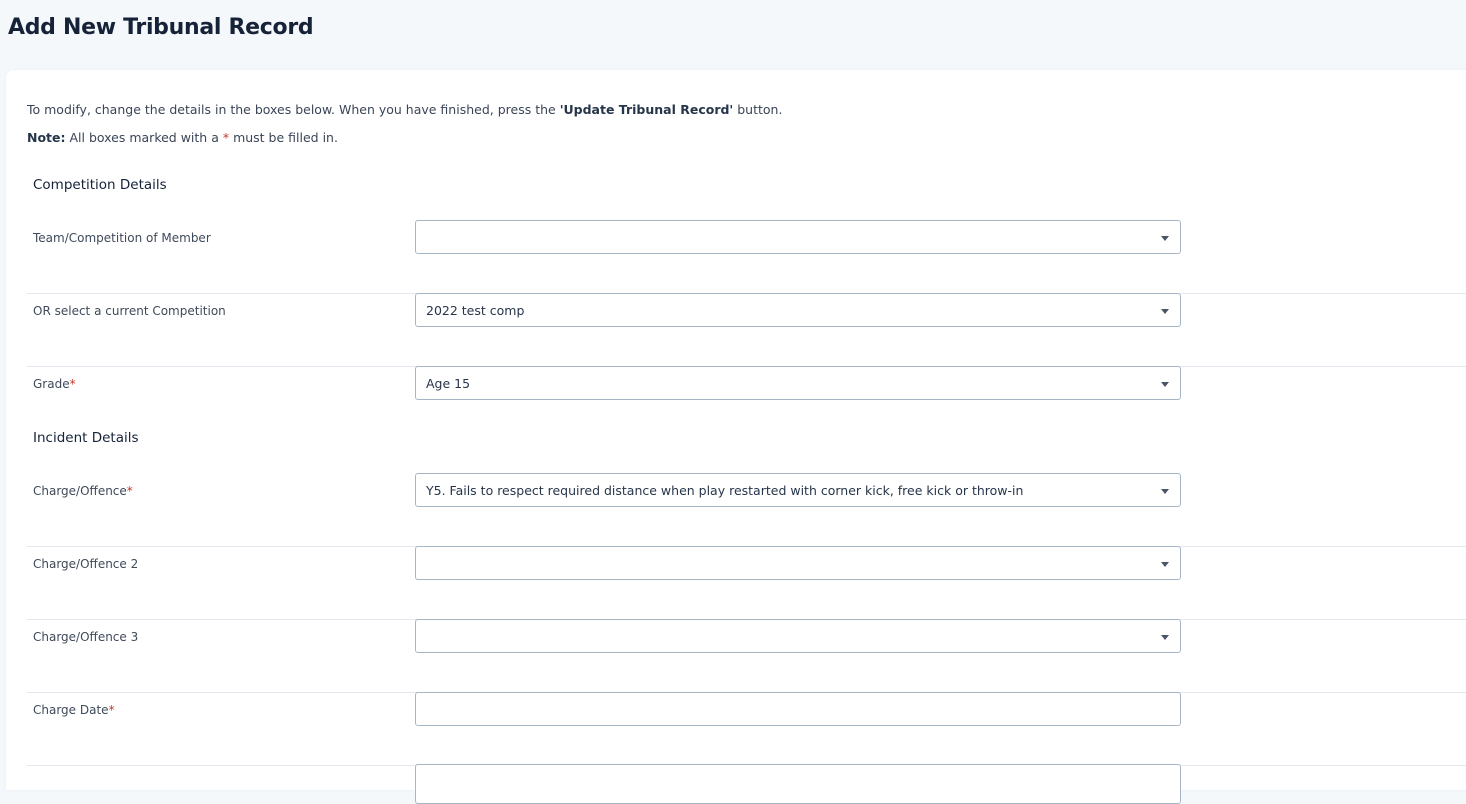 This screenshot has width=1466, height=804. I want to click on team-competition-select, so click(798, 237).